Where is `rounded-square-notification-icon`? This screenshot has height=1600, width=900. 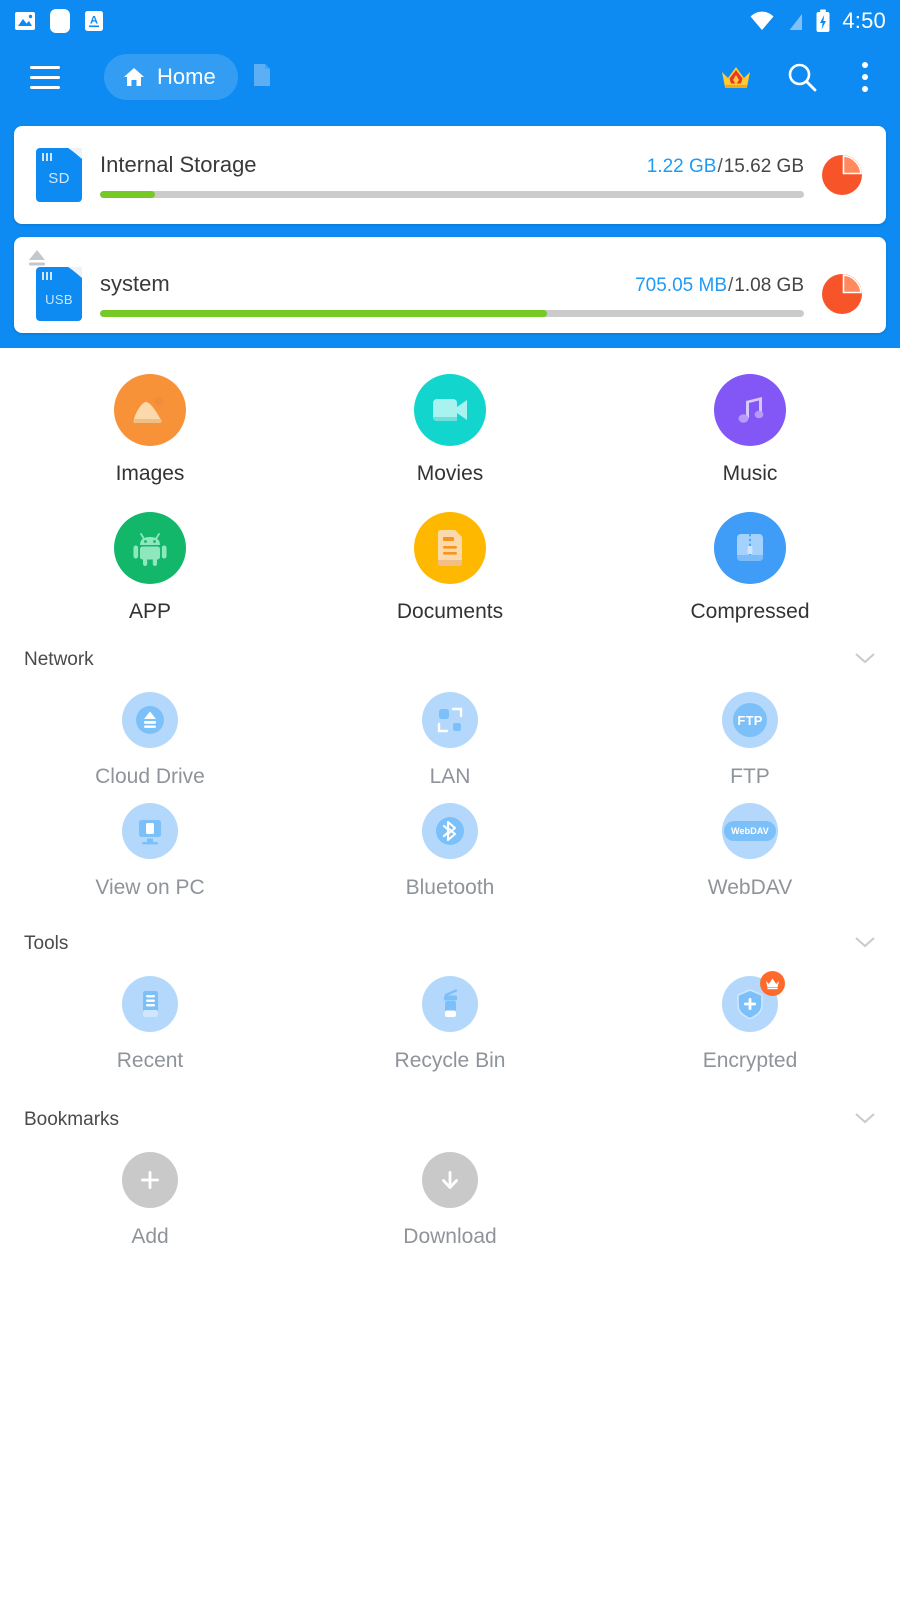 rounded-square-notification-icon is located at coordinates (60, 21).